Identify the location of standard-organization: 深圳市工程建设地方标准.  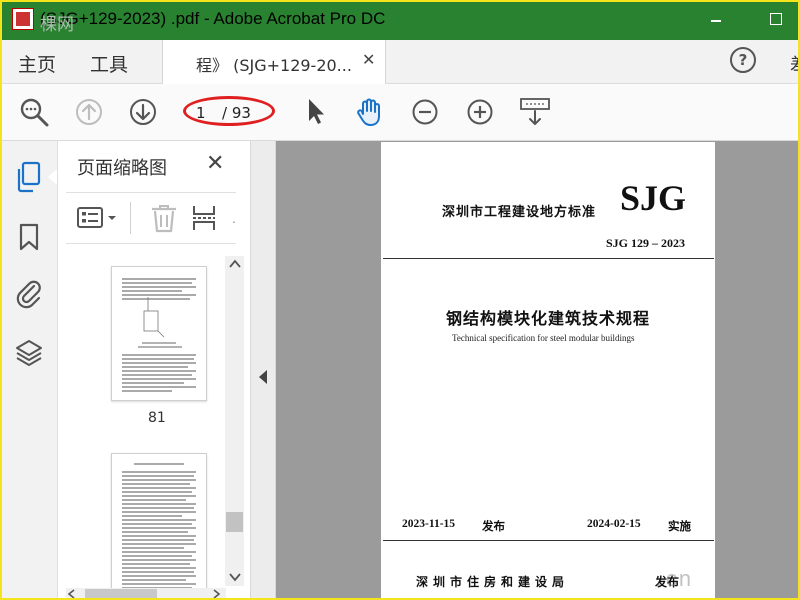
(519, 211).